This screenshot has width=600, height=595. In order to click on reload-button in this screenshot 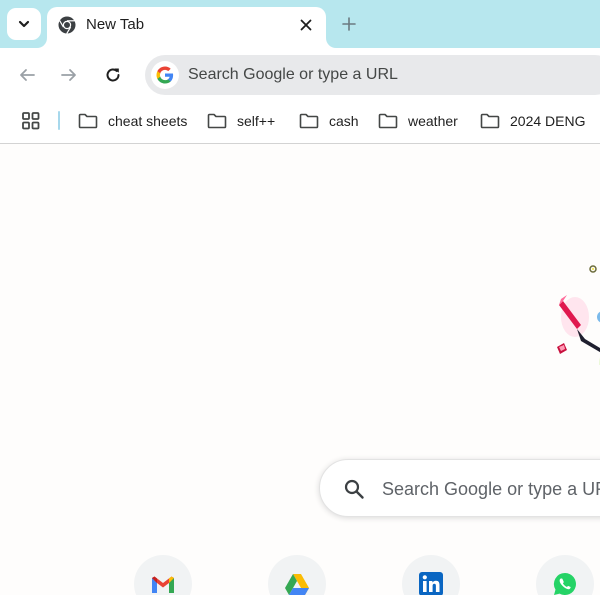, I will do `click(113, 75)`.